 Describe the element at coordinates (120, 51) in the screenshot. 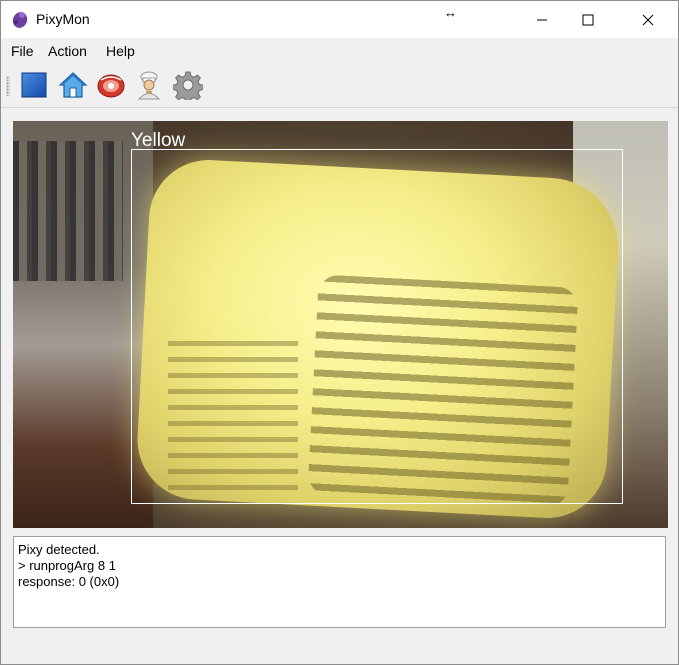

I see `menu-help: Help` at that location.